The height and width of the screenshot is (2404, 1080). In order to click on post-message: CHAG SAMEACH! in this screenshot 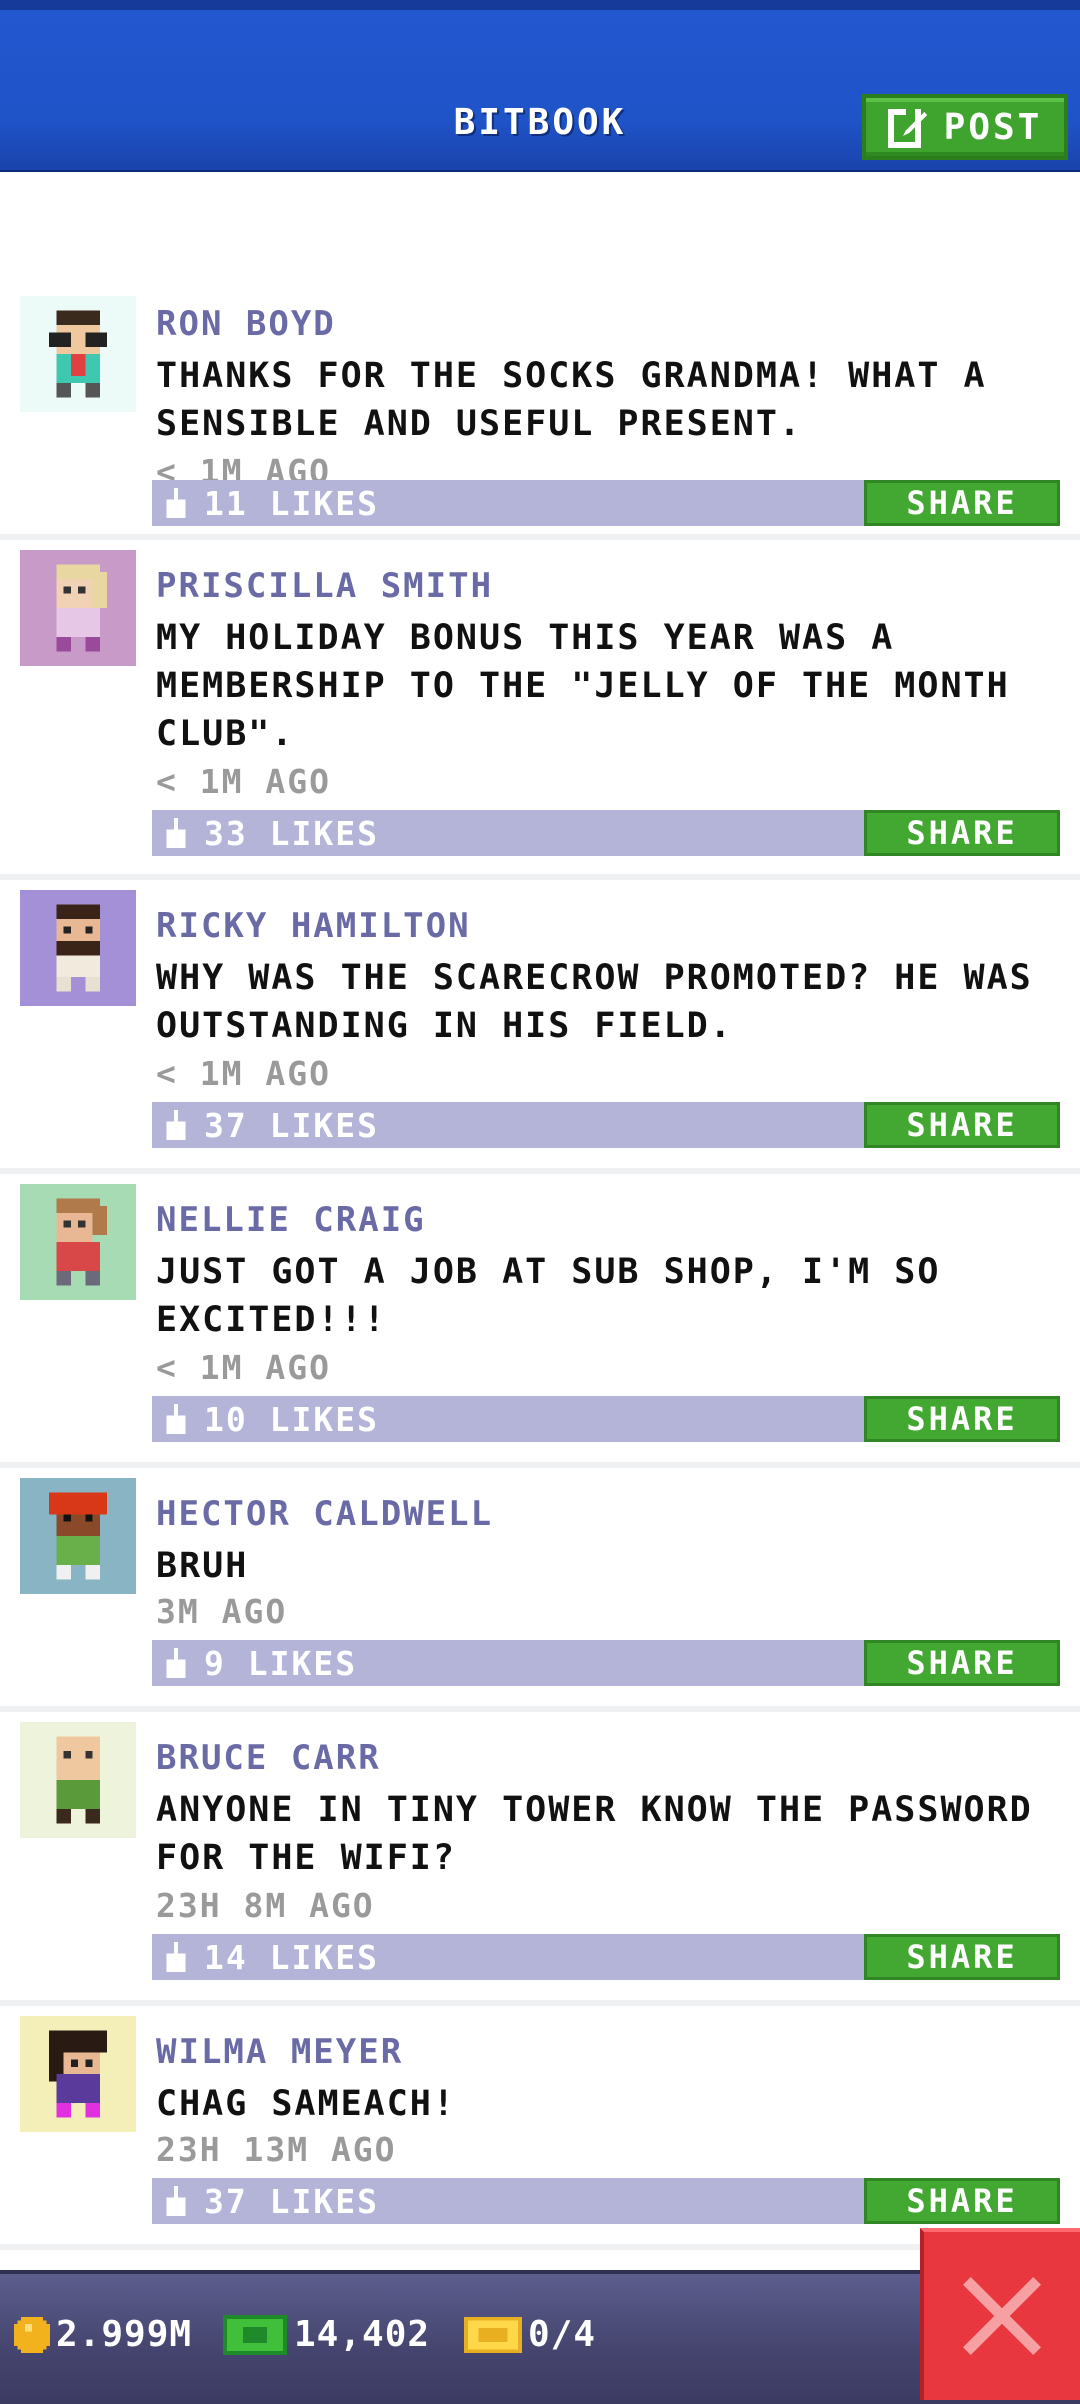, I will do `click(306, 2104)`.